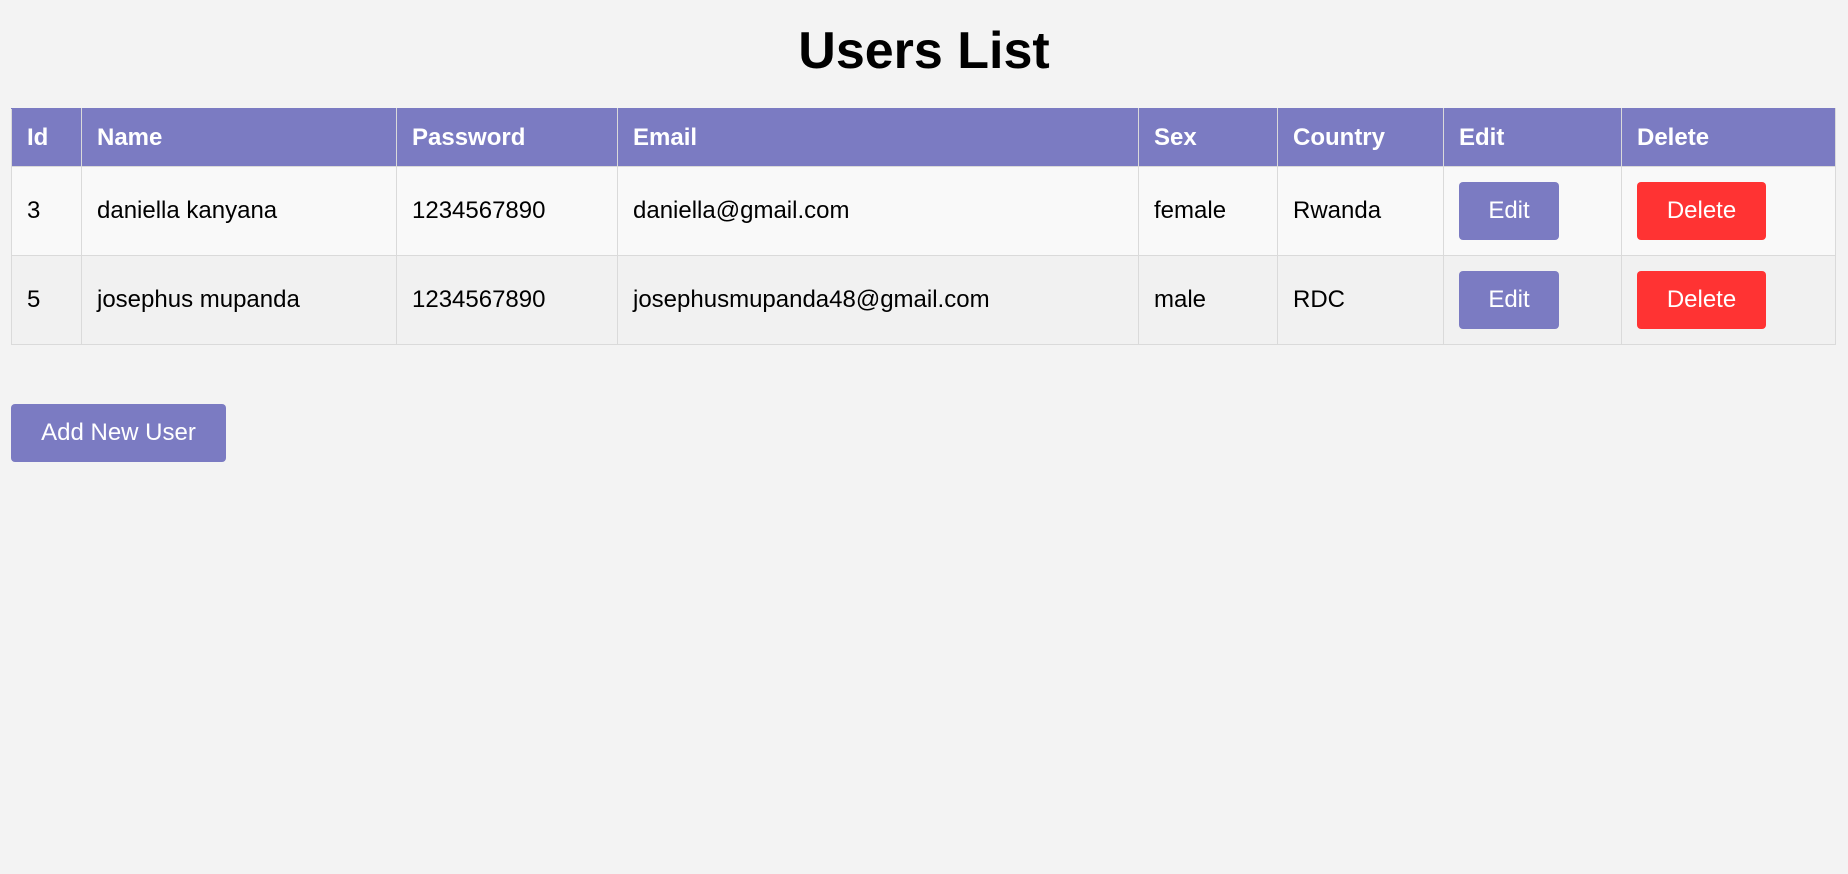  What do you see at coordinates (239, 211) in the screenshot?
I see `cell-name: daniella kanyana` at bounding box center [239, 211].